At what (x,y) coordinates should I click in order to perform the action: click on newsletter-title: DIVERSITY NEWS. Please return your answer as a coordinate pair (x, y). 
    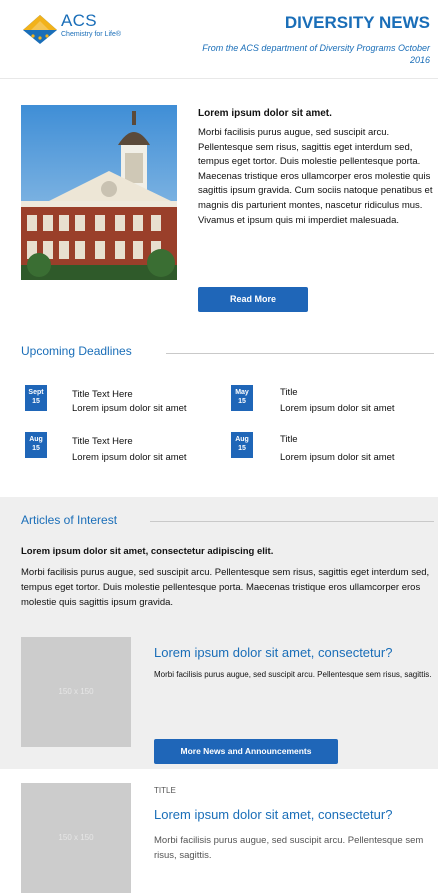
    Looking at the image, I should click on (357, 22).